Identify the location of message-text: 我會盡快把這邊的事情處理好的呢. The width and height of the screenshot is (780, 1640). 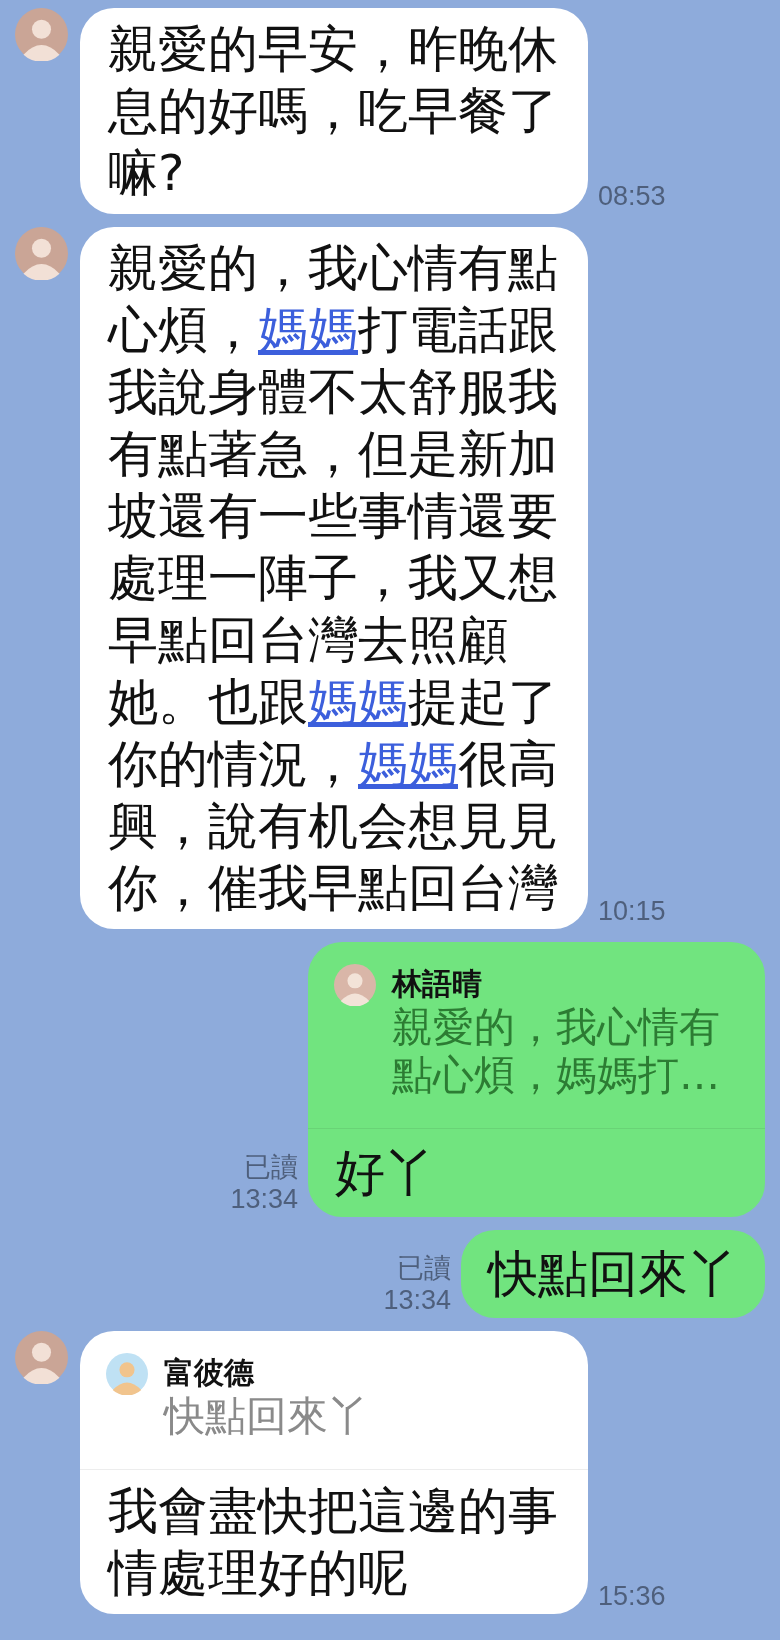
(332, 1542).